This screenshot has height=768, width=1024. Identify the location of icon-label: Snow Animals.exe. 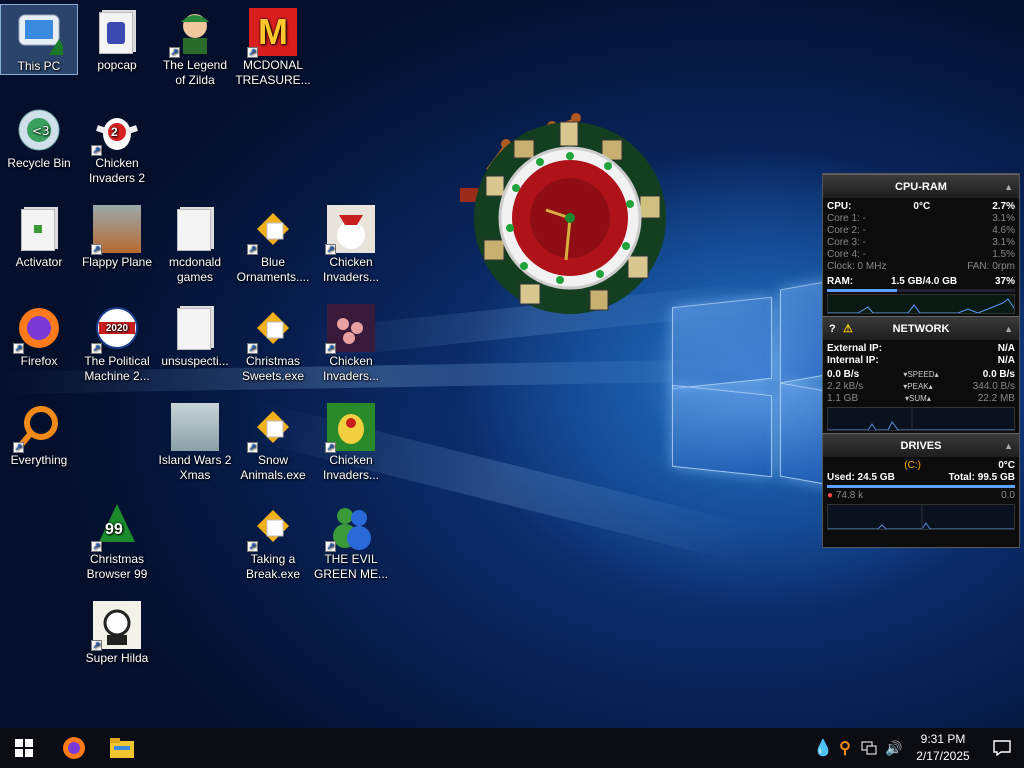
(273, 467).